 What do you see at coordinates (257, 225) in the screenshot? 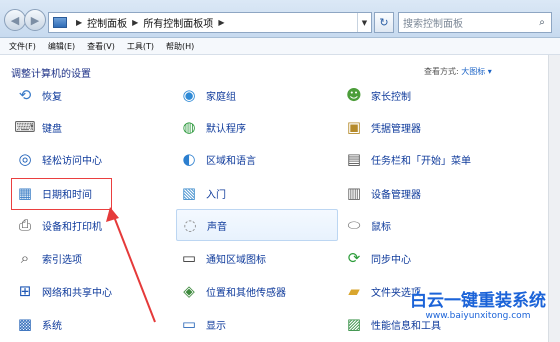
I see `item-sound: ◌ 声音` at bounding box center [257, 225].